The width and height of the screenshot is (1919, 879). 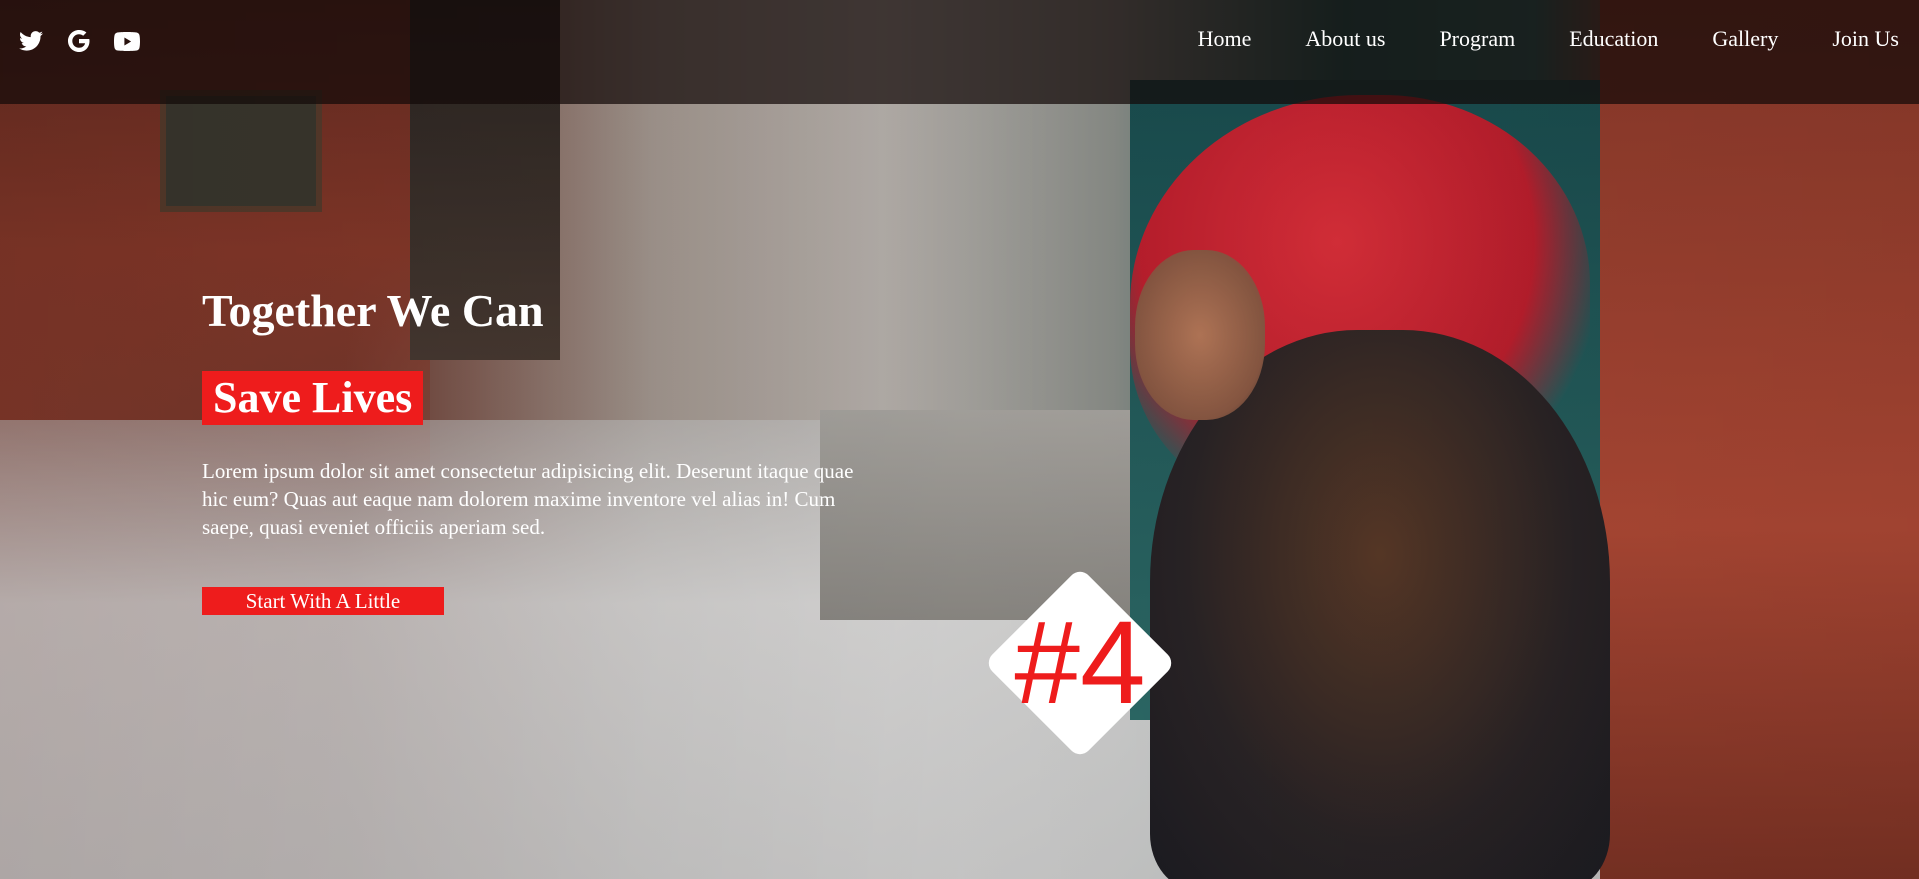 What do you see at coordinates (1865, 39) in the screenshot?
I see `nav-join-us: Join Us` at bounding box center [1865, 39].